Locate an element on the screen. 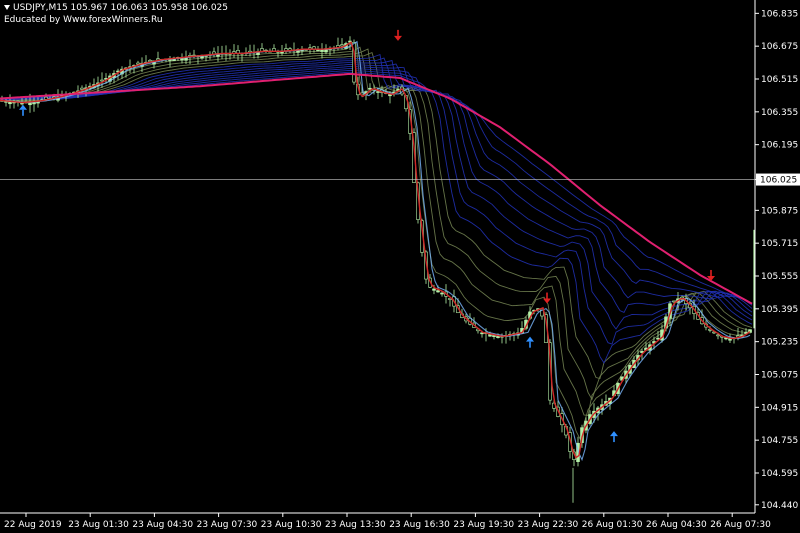 Image resolution: width=800 pixels, height=533 pixels. x-tick-label: 23 Aug 13:30 is located at coordinates (355, 525).